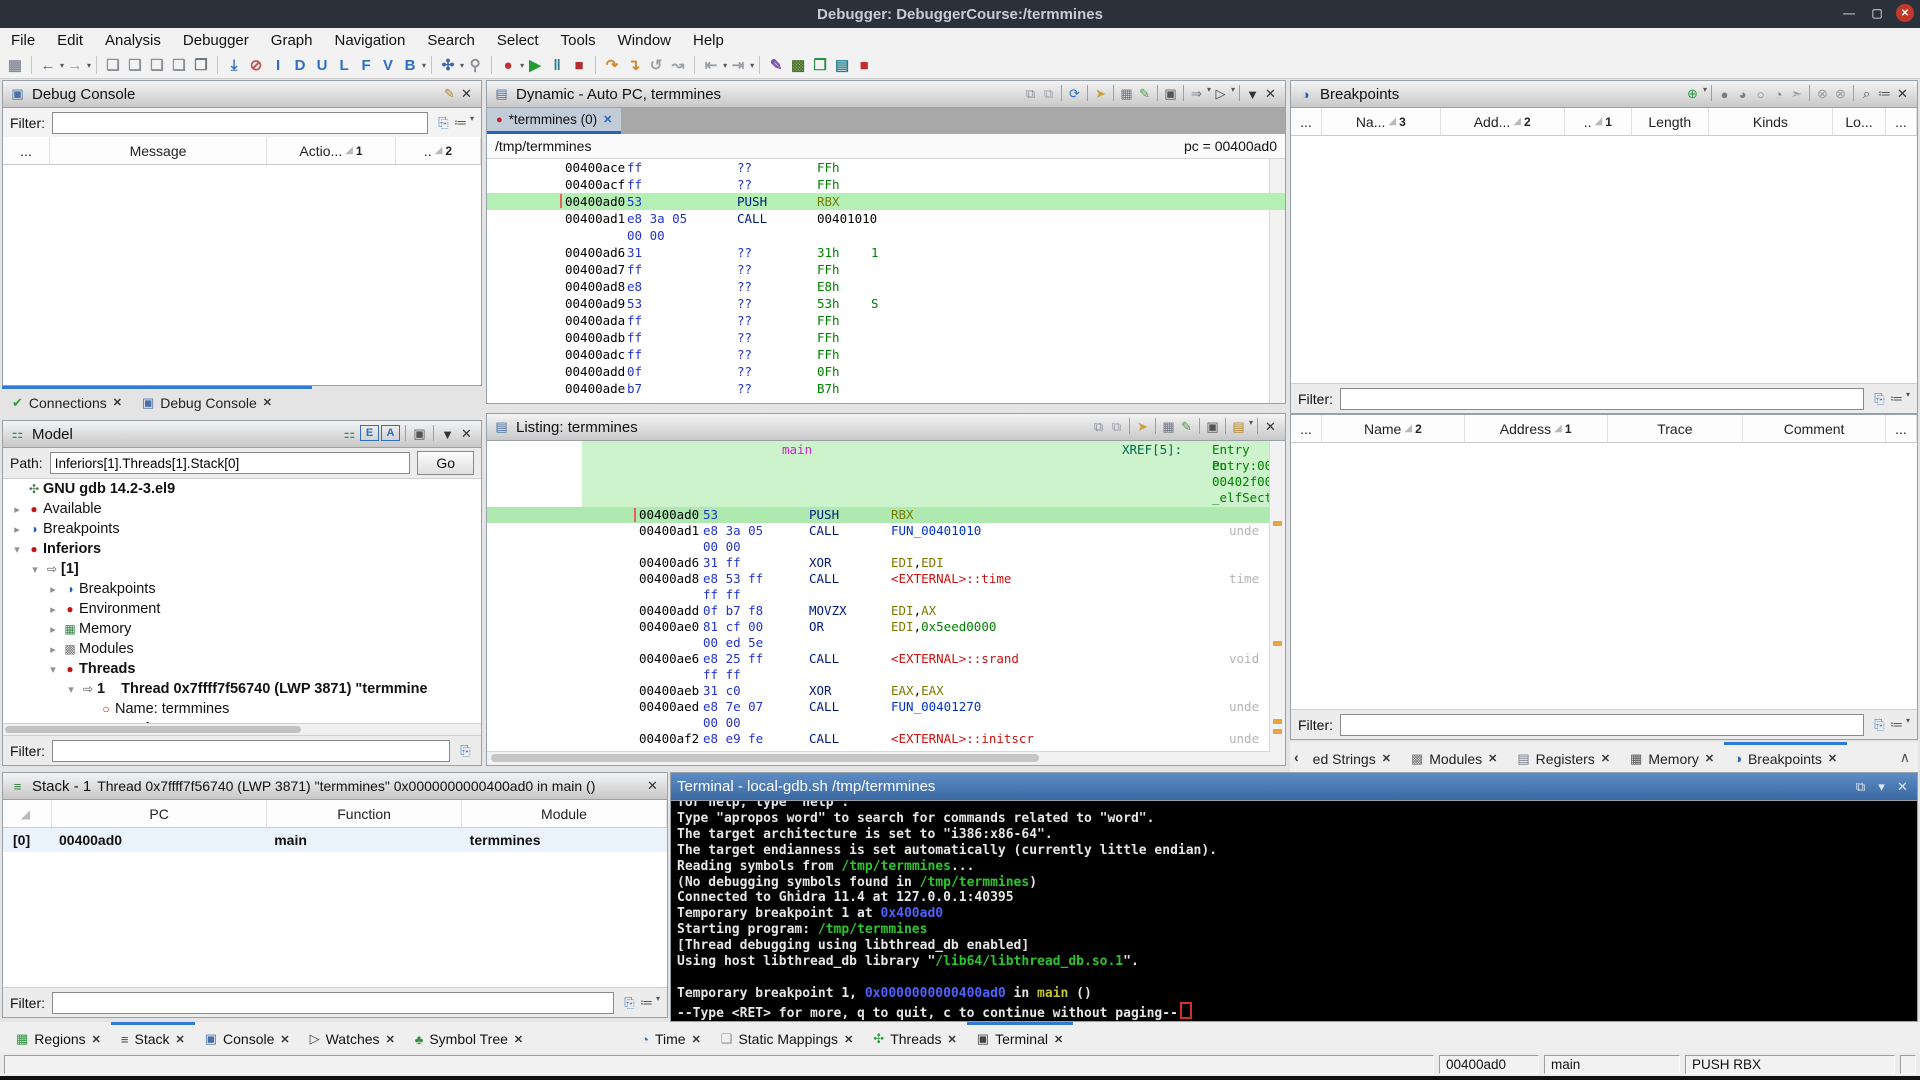 This screenshot has height=1080, width=1920. What do you see at coordinates (230, 463) in the screenshot?
I see `model-path-input` at bounding box center [230, 463].